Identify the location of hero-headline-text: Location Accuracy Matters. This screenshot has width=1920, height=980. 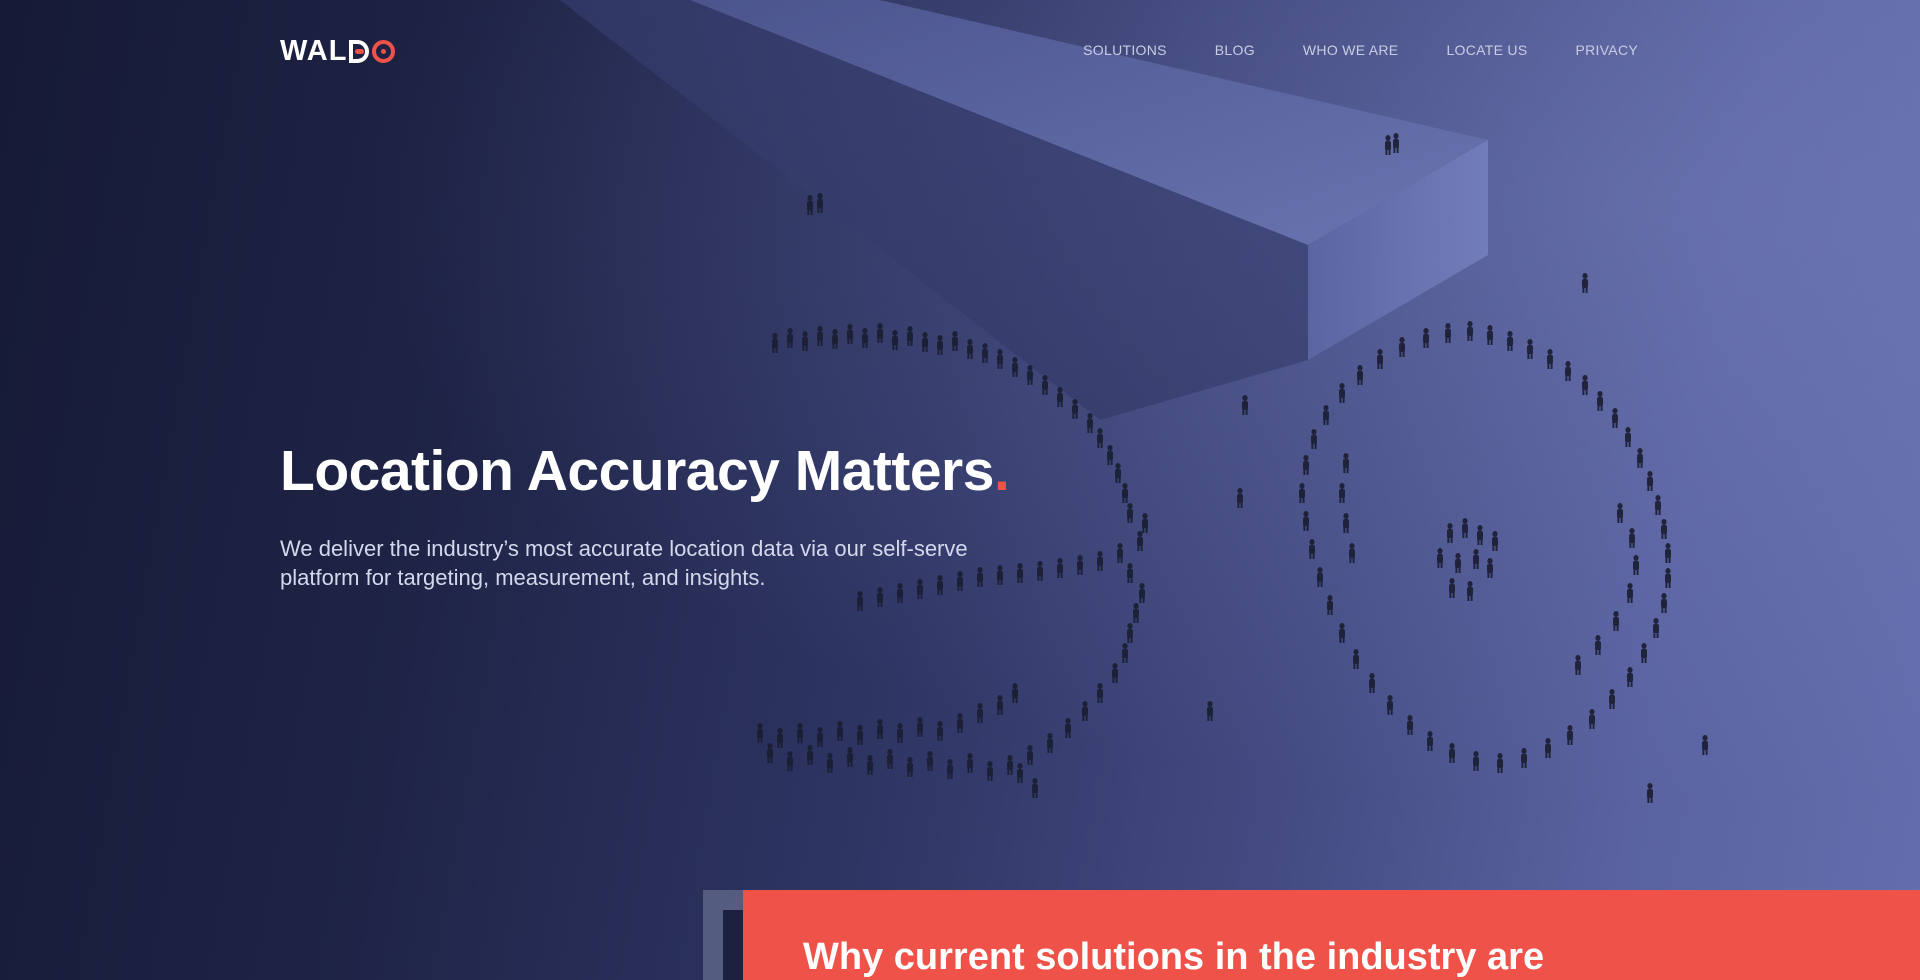
(637, 471).